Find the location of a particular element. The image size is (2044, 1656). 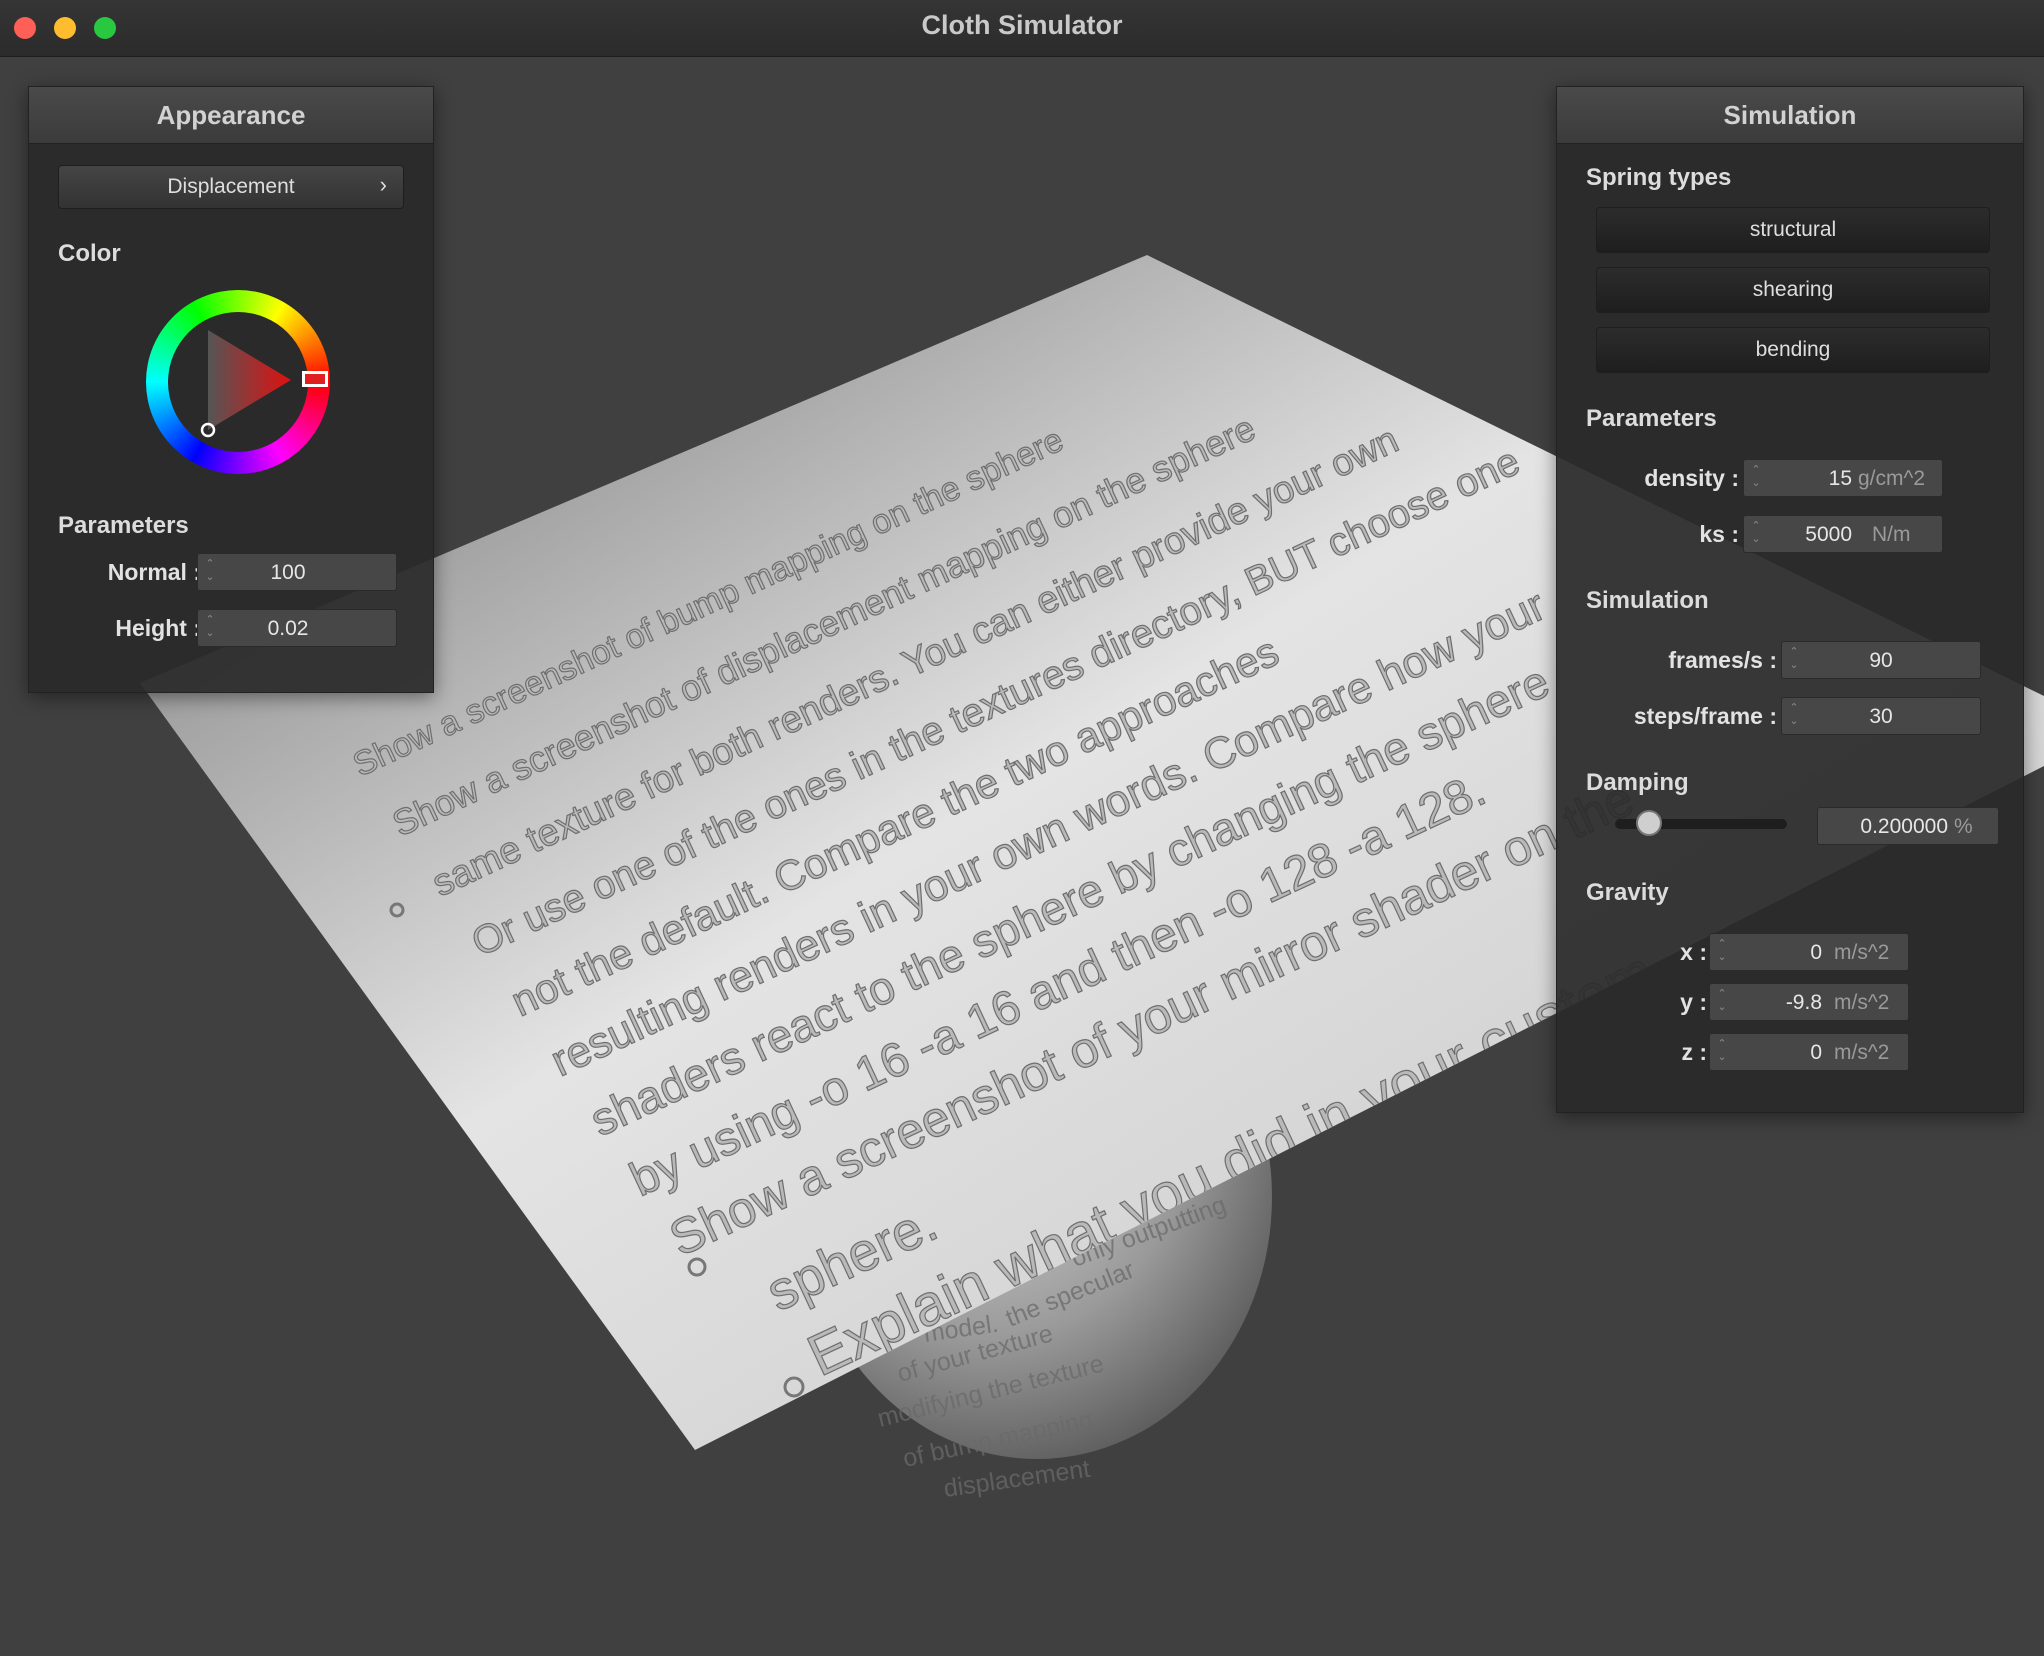

density-input: ⌃ ⌄ 15 g/cm^2 is located at coordinates (1843, 478).